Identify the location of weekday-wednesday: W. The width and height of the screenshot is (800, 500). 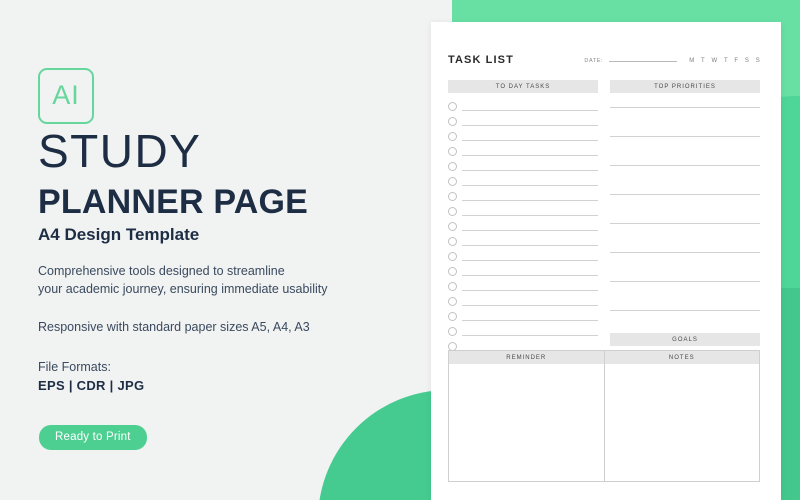
(714, 61).